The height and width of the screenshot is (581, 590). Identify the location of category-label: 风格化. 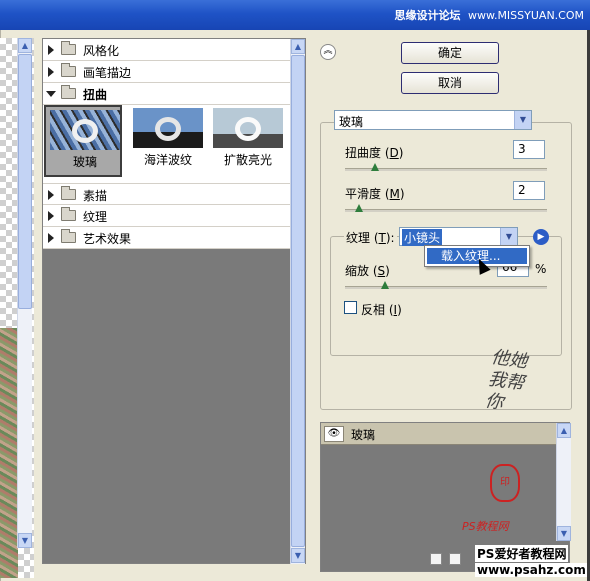
(101, 51).